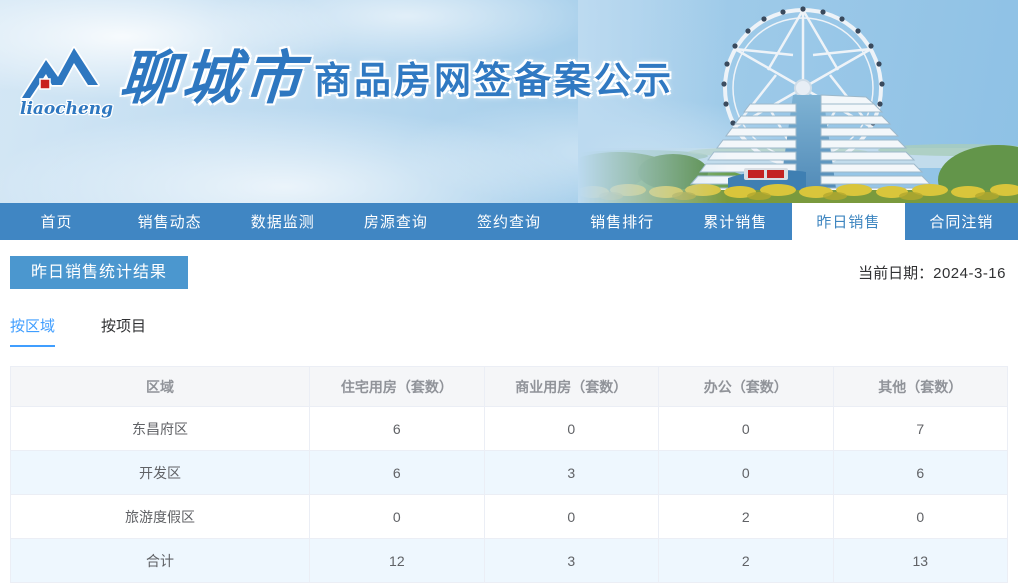 Image resolution: width=1018 pixels, height=587 pixels. I want to click on nav-item-total-sales: 累计销售, so click(735, 221).